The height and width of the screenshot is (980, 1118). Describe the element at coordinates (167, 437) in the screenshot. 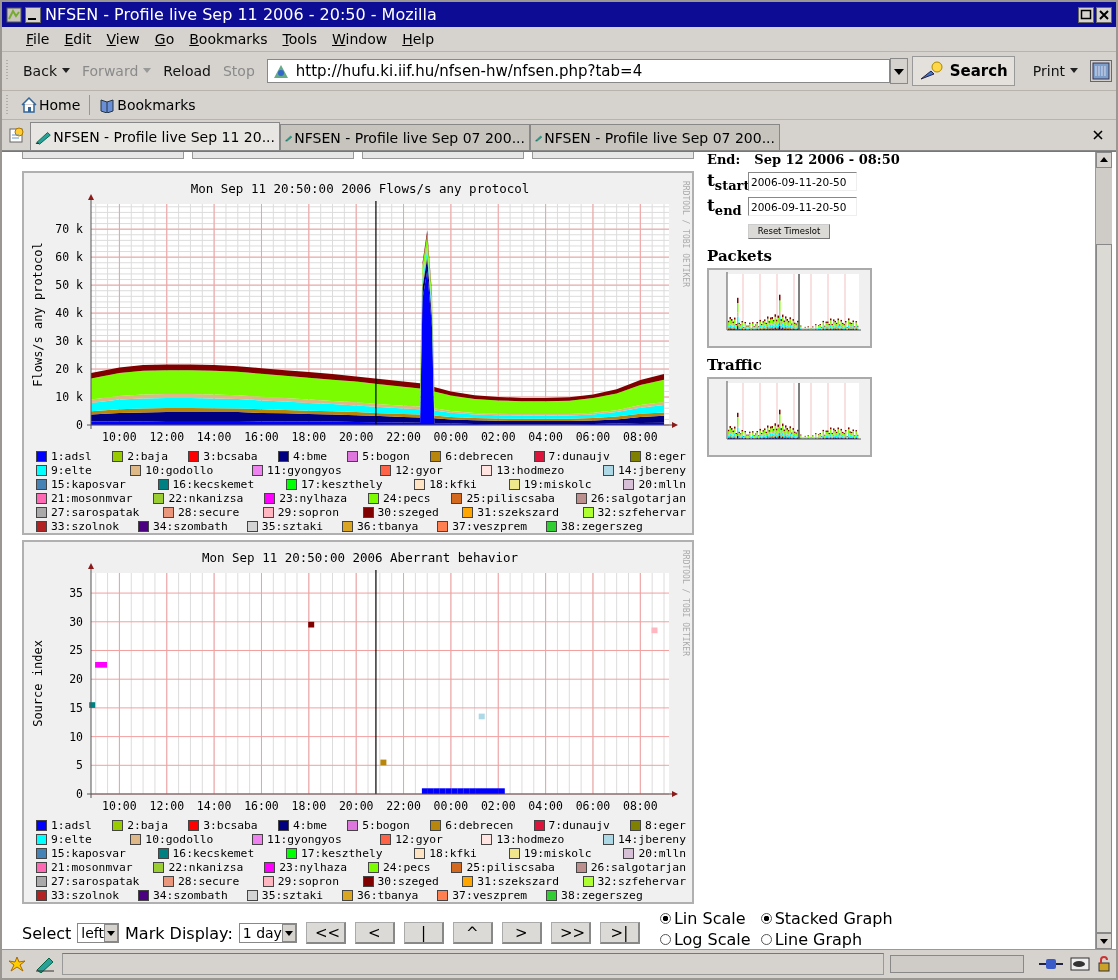

I see `axis-tick-label: 12:00` at that location.